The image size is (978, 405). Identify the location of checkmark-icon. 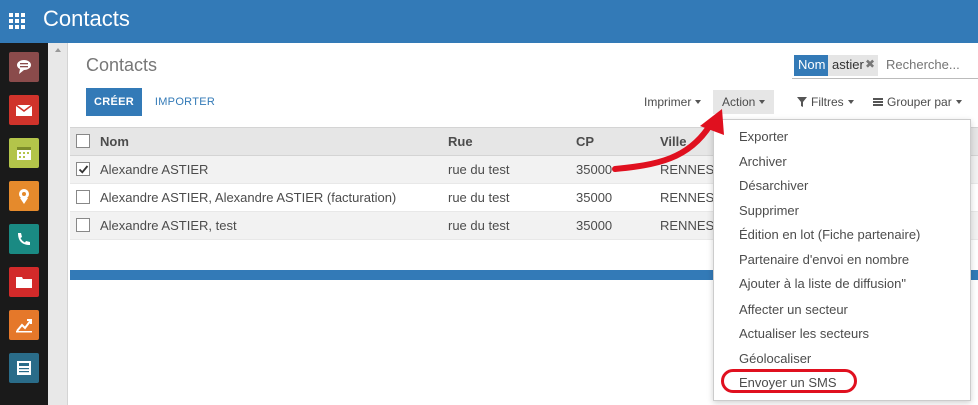
(83, 169).